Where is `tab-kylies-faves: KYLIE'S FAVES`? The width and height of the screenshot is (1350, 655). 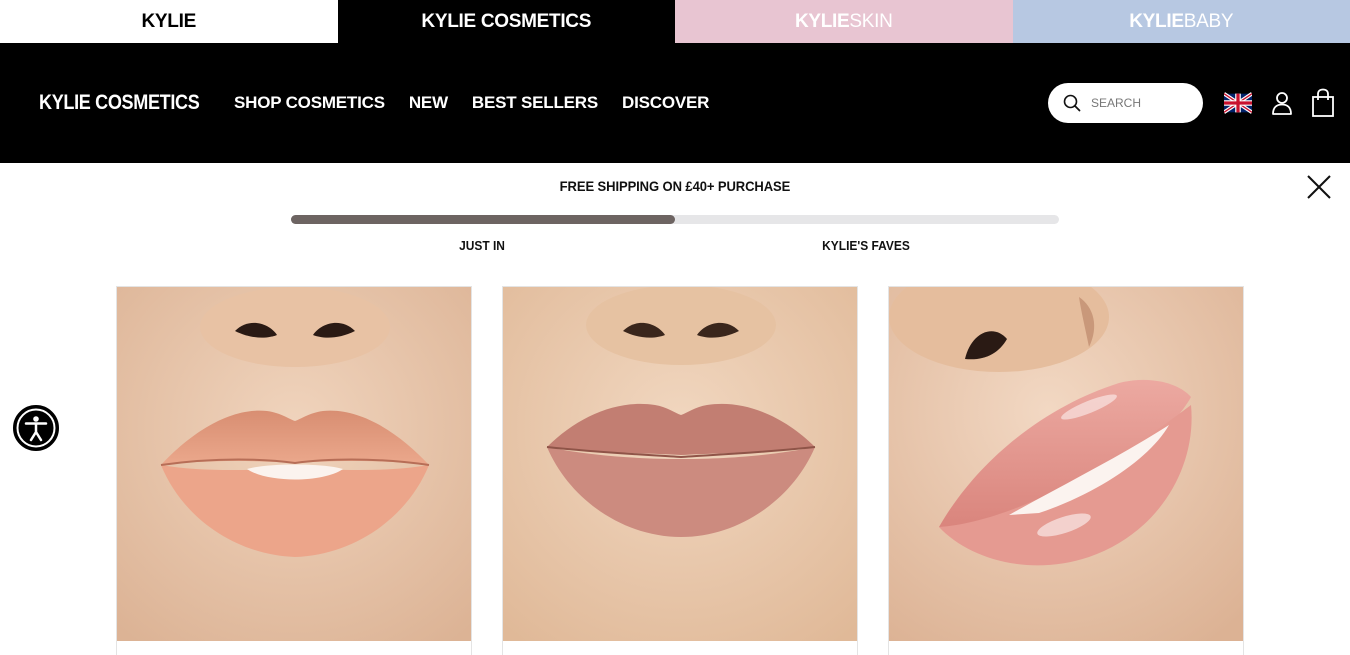 tab-kylies-faves: KYLIE'S FAVES is located at coordinates (866, 245).